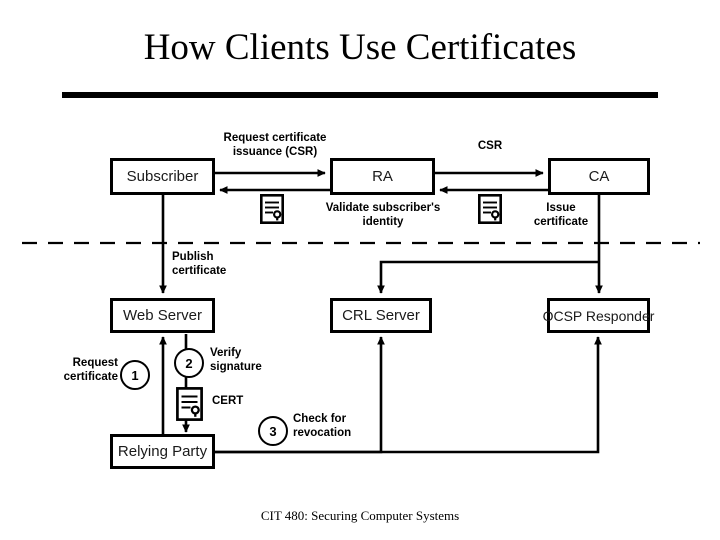 The height and width of the screenshot is (540, 720). Describe the element at coordinates (189, 404) in the screenshot. I see `certificate-icon-cert` at that location.